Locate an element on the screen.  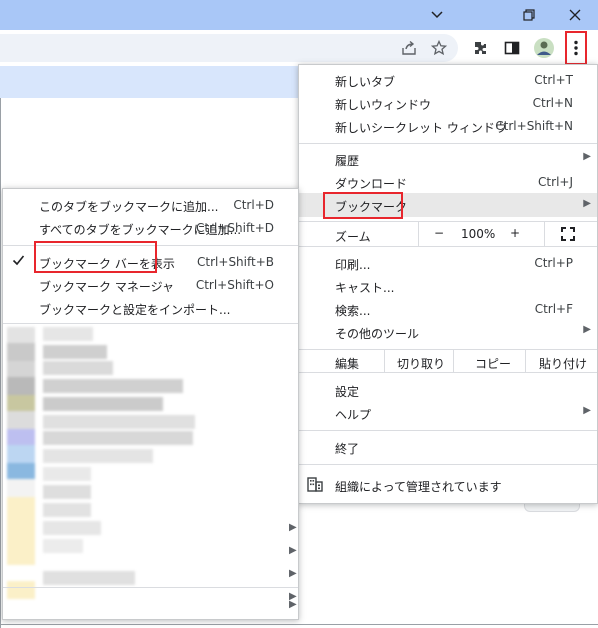
menu-button-highlight is located at coordinates (576, 48).